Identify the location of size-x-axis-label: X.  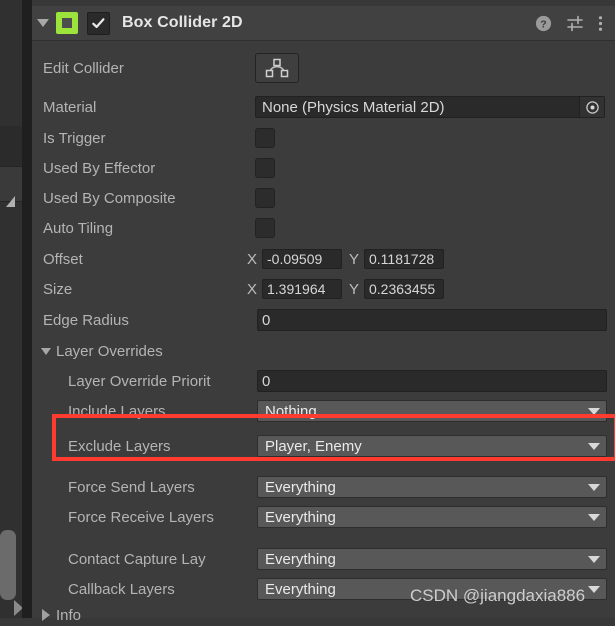
(251, 289).